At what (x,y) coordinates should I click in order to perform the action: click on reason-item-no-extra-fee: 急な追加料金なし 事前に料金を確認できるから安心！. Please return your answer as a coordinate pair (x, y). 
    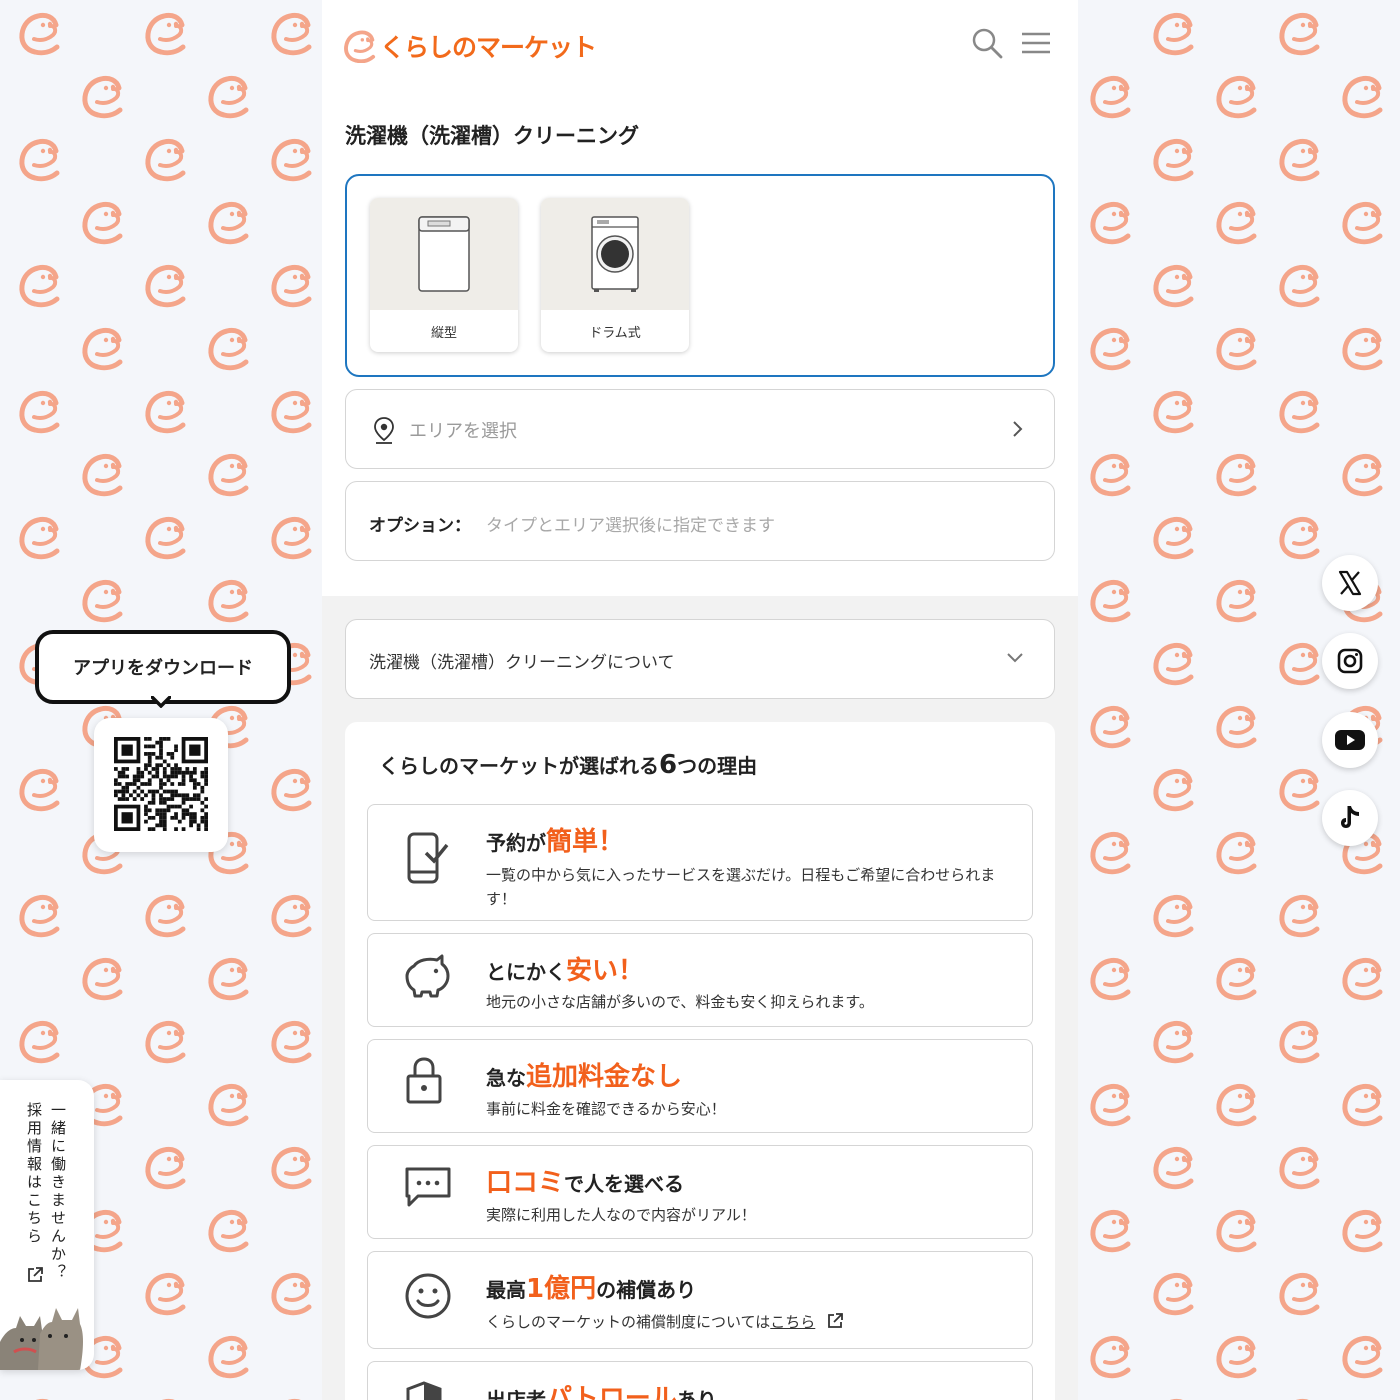
    Looking at the image, I should click on (700, 1086).